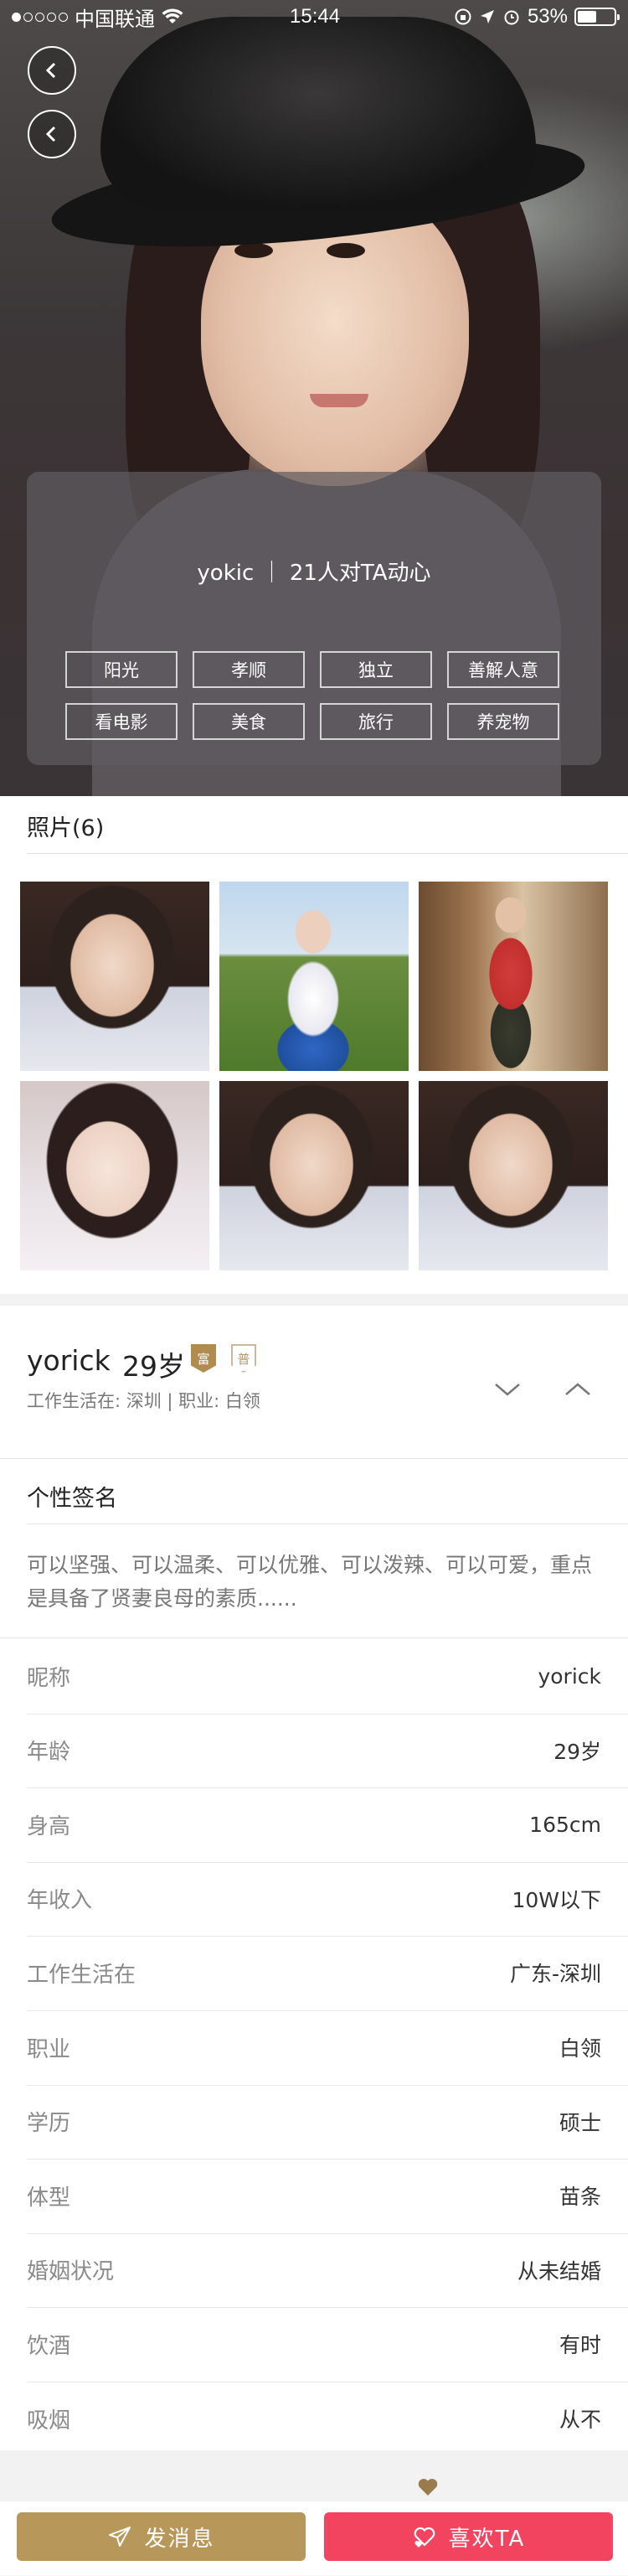 The image size is (628, 2576). Describe the element at coordinates (565, 1824) in the screenshot. I see `detail-value: 165cm` at that location.